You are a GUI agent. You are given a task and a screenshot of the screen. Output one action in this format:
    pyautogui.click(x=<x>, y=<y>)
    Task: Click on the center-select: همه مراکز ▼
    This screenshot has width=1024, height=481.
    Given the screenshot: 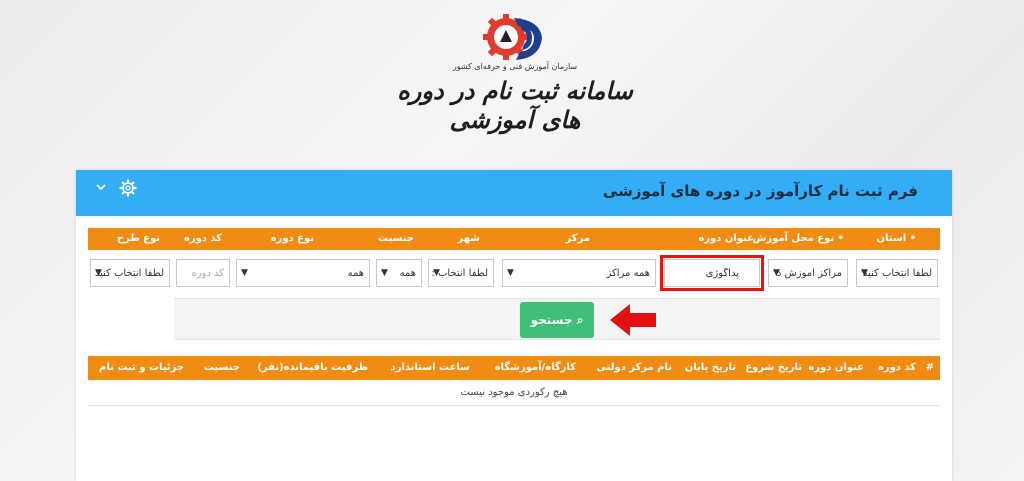 What is the action you would take?
    pyautogui.click(x=579, y=273)
    